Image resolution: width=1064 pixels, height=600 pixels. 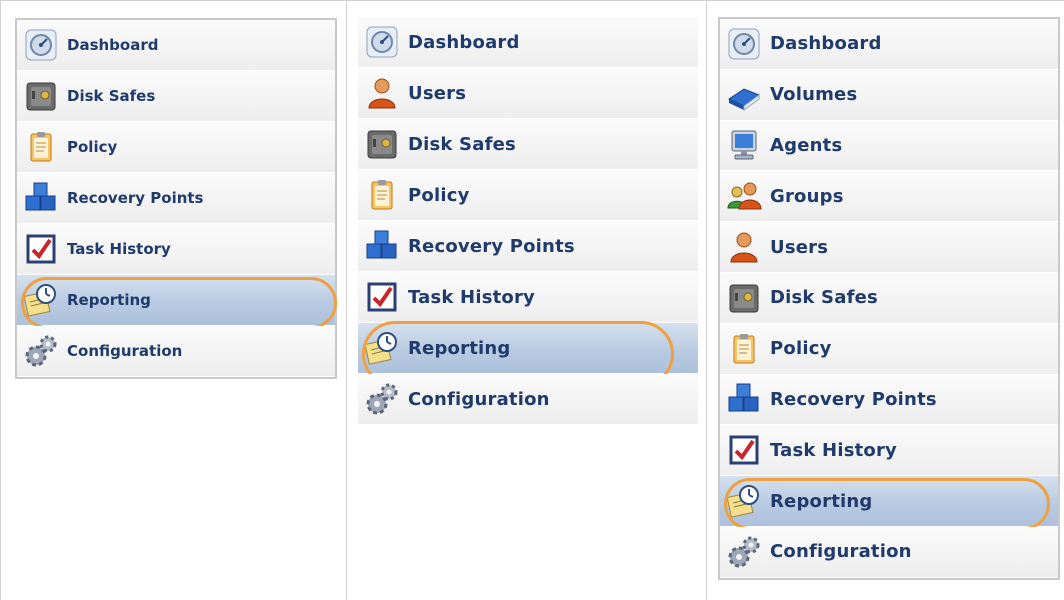 What do you see at coordinates (744, 145) in the screenshot?
I see `agents-icon` at bounding box center [744, 145].